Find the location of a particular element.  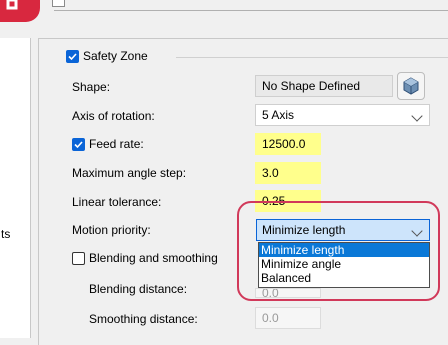

cube-icon is located at coordinates (411, 86).